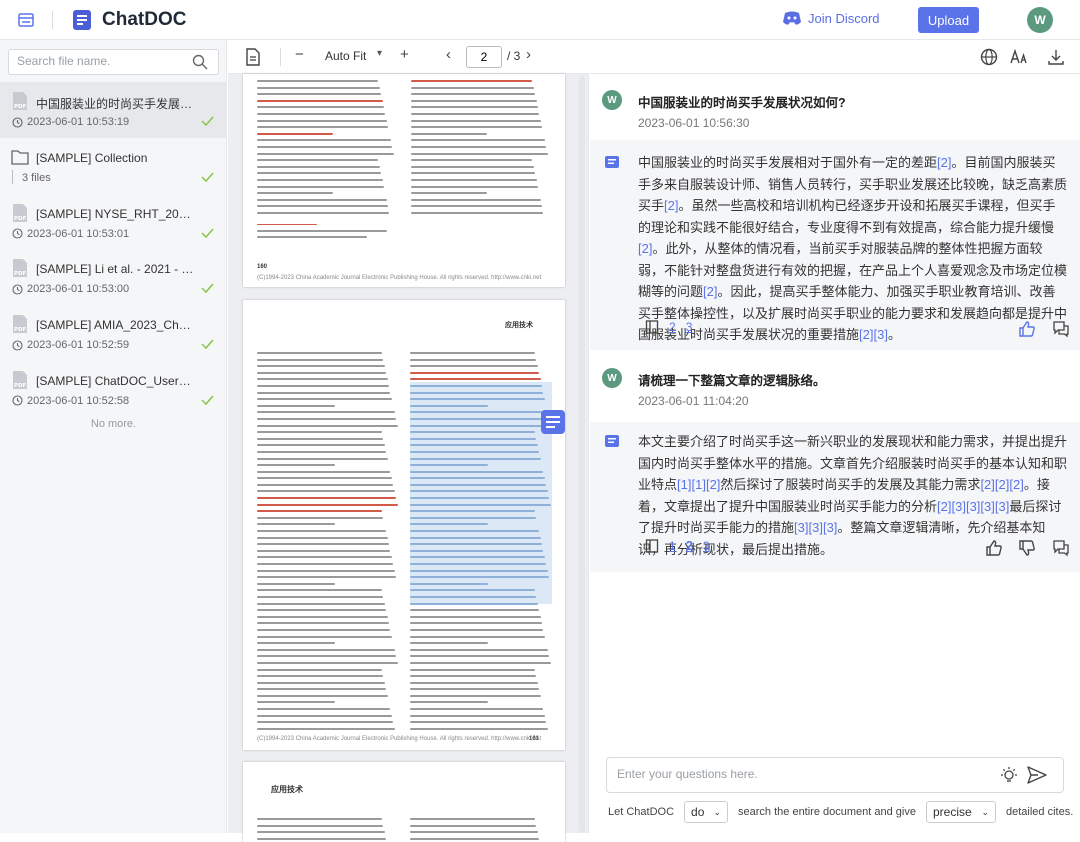 The width and height of the screenshot is (1080, 842). I want to click on file-meta-text: 2023-06-01 10:53:00, so click(78, 289).